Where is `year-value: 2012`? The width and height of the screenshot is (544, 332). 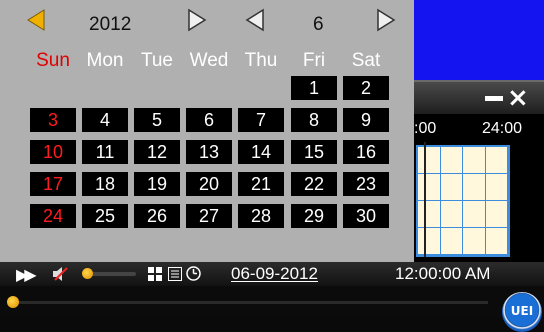 year-value: 2012 is located at coordinates (110, 24).